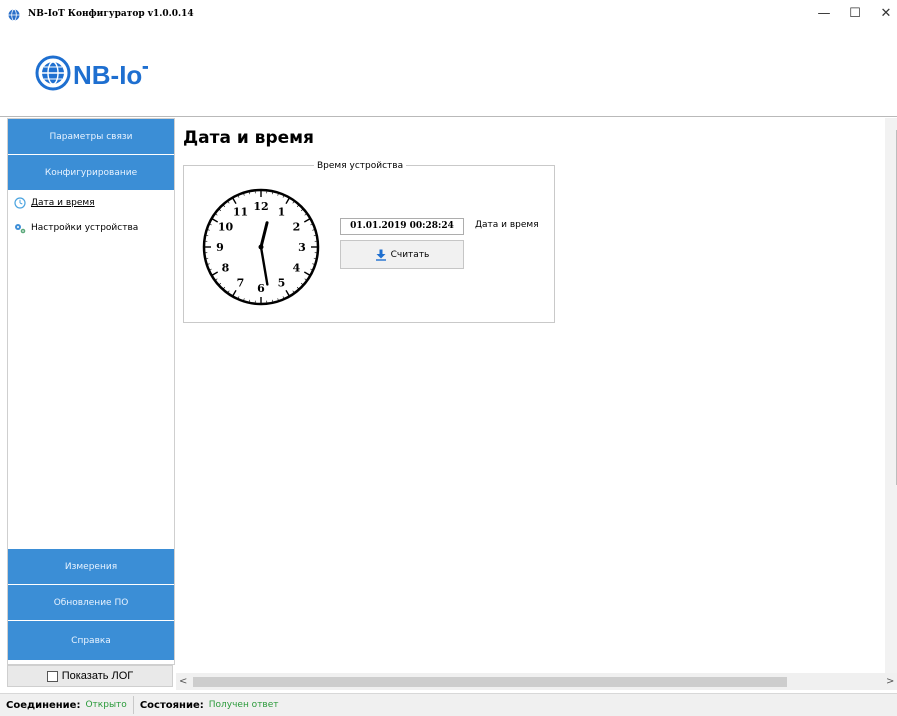 The height and width of the screenshot is (716, 897). I want to click on show-log-toggle: Показать ЛОГ, so click(90, 676).